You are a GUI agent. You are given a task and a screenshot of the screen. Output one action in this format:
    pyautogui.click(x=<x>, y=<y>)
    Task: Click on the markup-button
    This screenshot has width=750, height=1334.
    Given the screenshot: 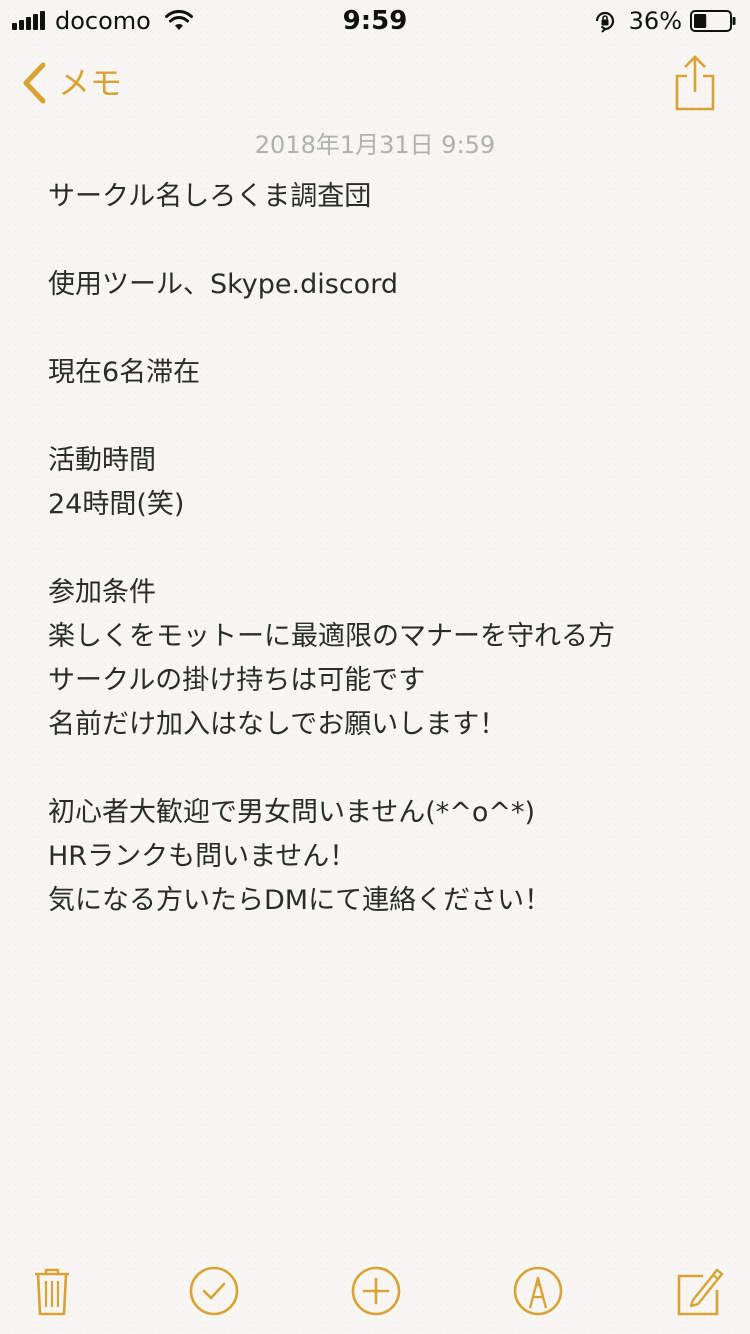 What is the action you would take?
    pyautogui.click(x=538, y=1291)
    